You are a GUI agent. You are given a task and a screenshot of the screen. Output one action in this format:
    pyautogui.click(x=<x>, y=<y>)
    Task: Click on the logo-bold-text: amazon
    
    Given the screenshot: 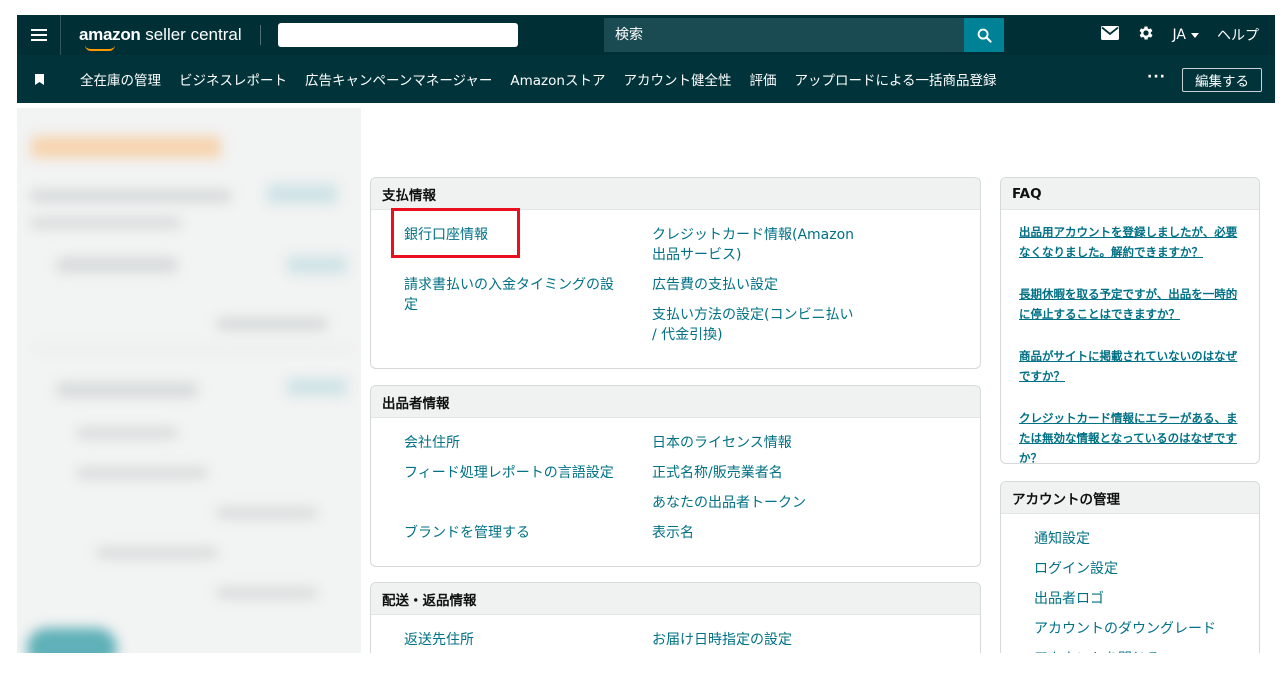 What is the action you would take?
    pyautogui.click(x=110, y=34)
    